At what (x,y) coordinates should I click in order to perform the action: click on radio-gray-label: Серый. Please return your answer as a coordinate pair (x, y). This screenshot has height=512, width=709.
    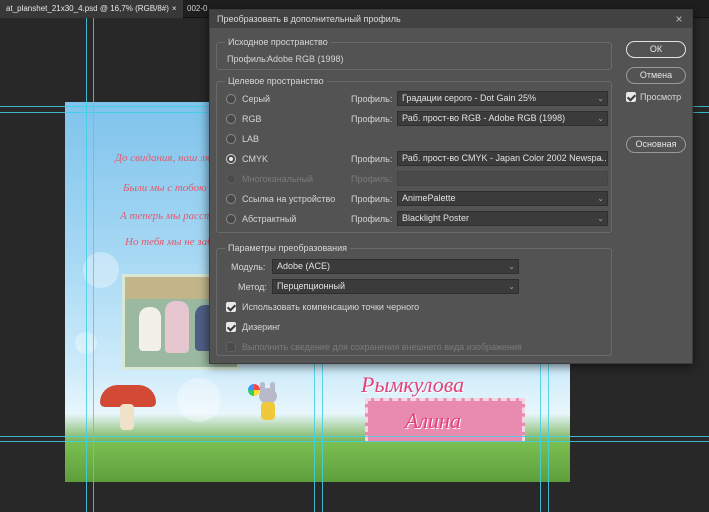
    Looking at the image, I should click on (256, 99).